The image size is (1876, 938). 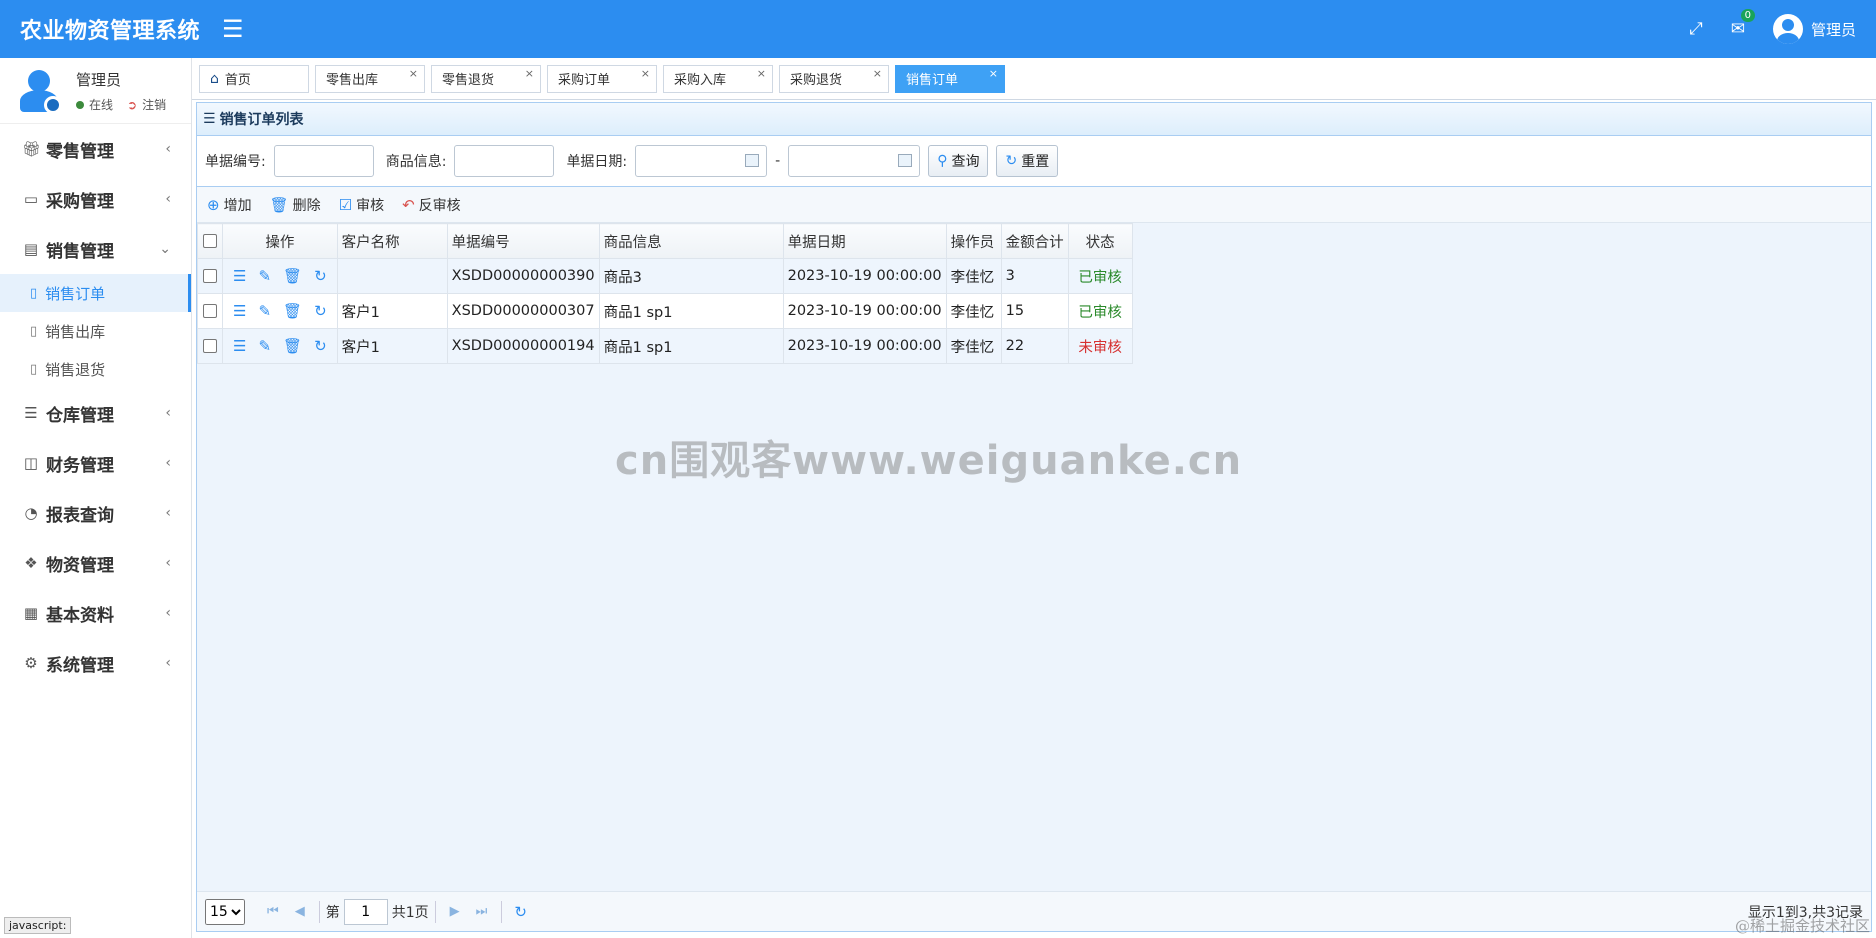 What do you see at coordinates (95, 513) in the screenshot?
I see `nav-group-reports: ◔ 报表查询 ‹` at bounding box center [95, 513].